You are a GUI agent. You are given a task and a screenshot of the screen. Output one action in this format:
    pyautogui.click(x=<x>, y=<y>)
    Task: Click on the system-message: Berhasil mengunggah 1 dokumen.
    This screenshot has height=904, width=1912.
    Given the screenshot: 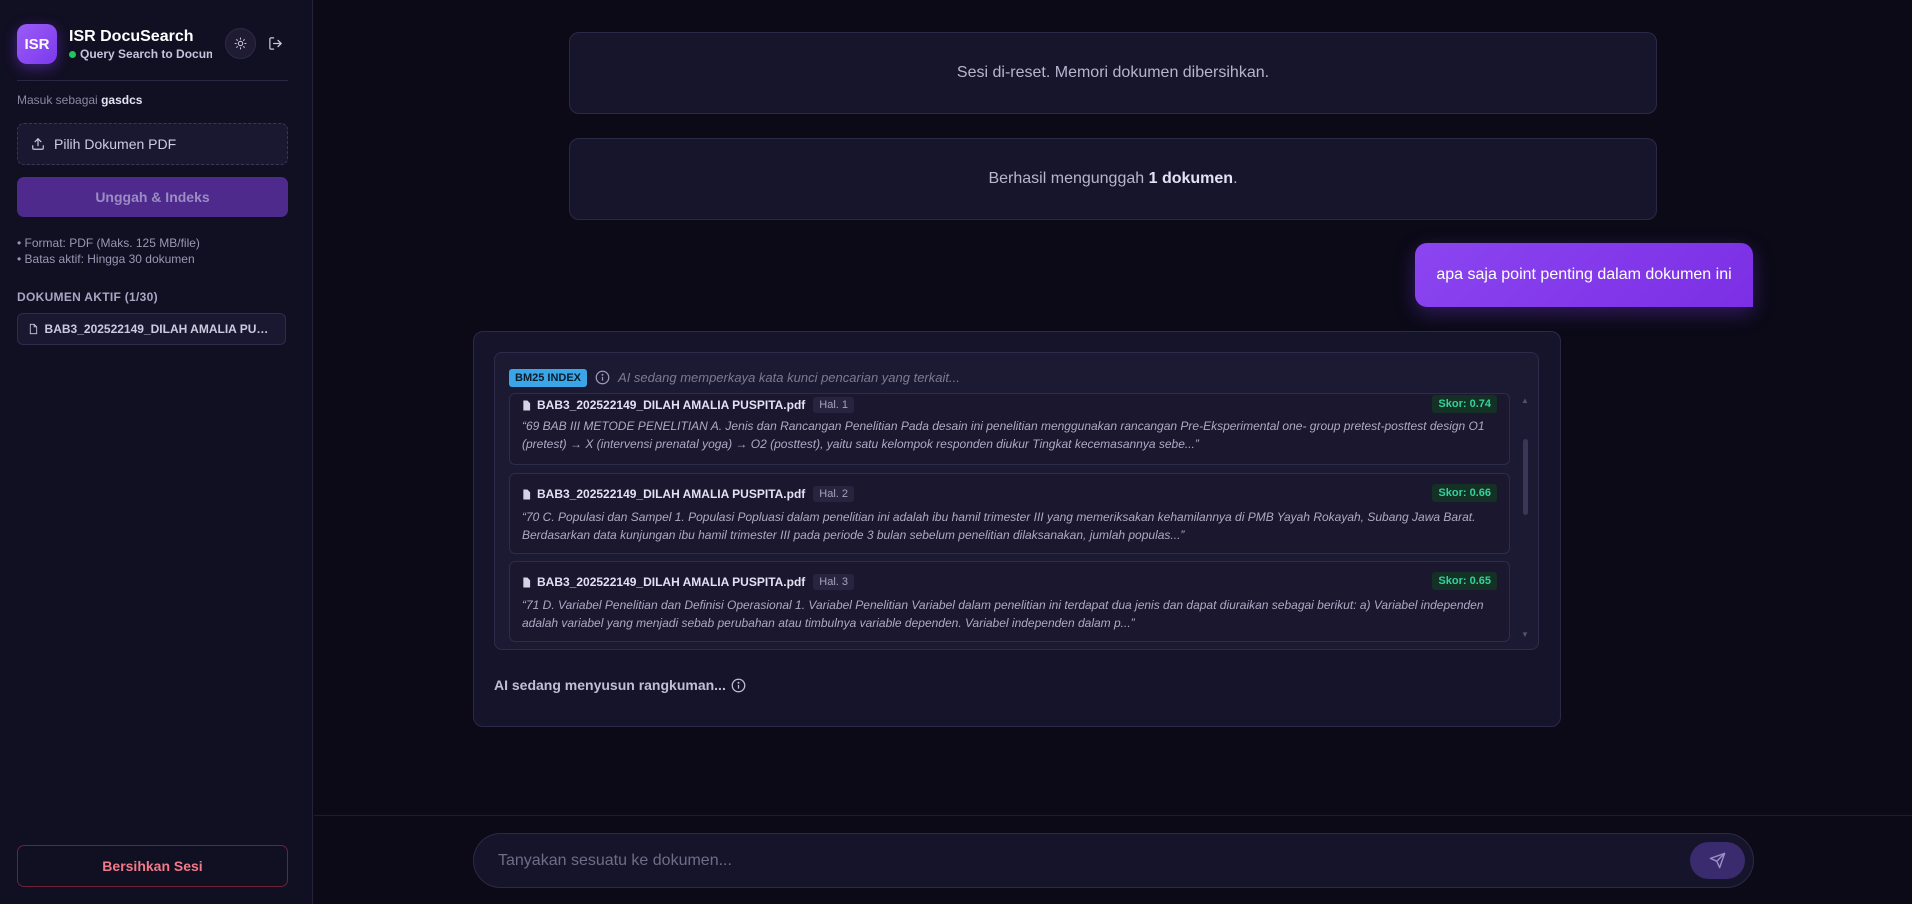 What is the action you would take?
    pyautogui.click(x=1113, y=179)
    